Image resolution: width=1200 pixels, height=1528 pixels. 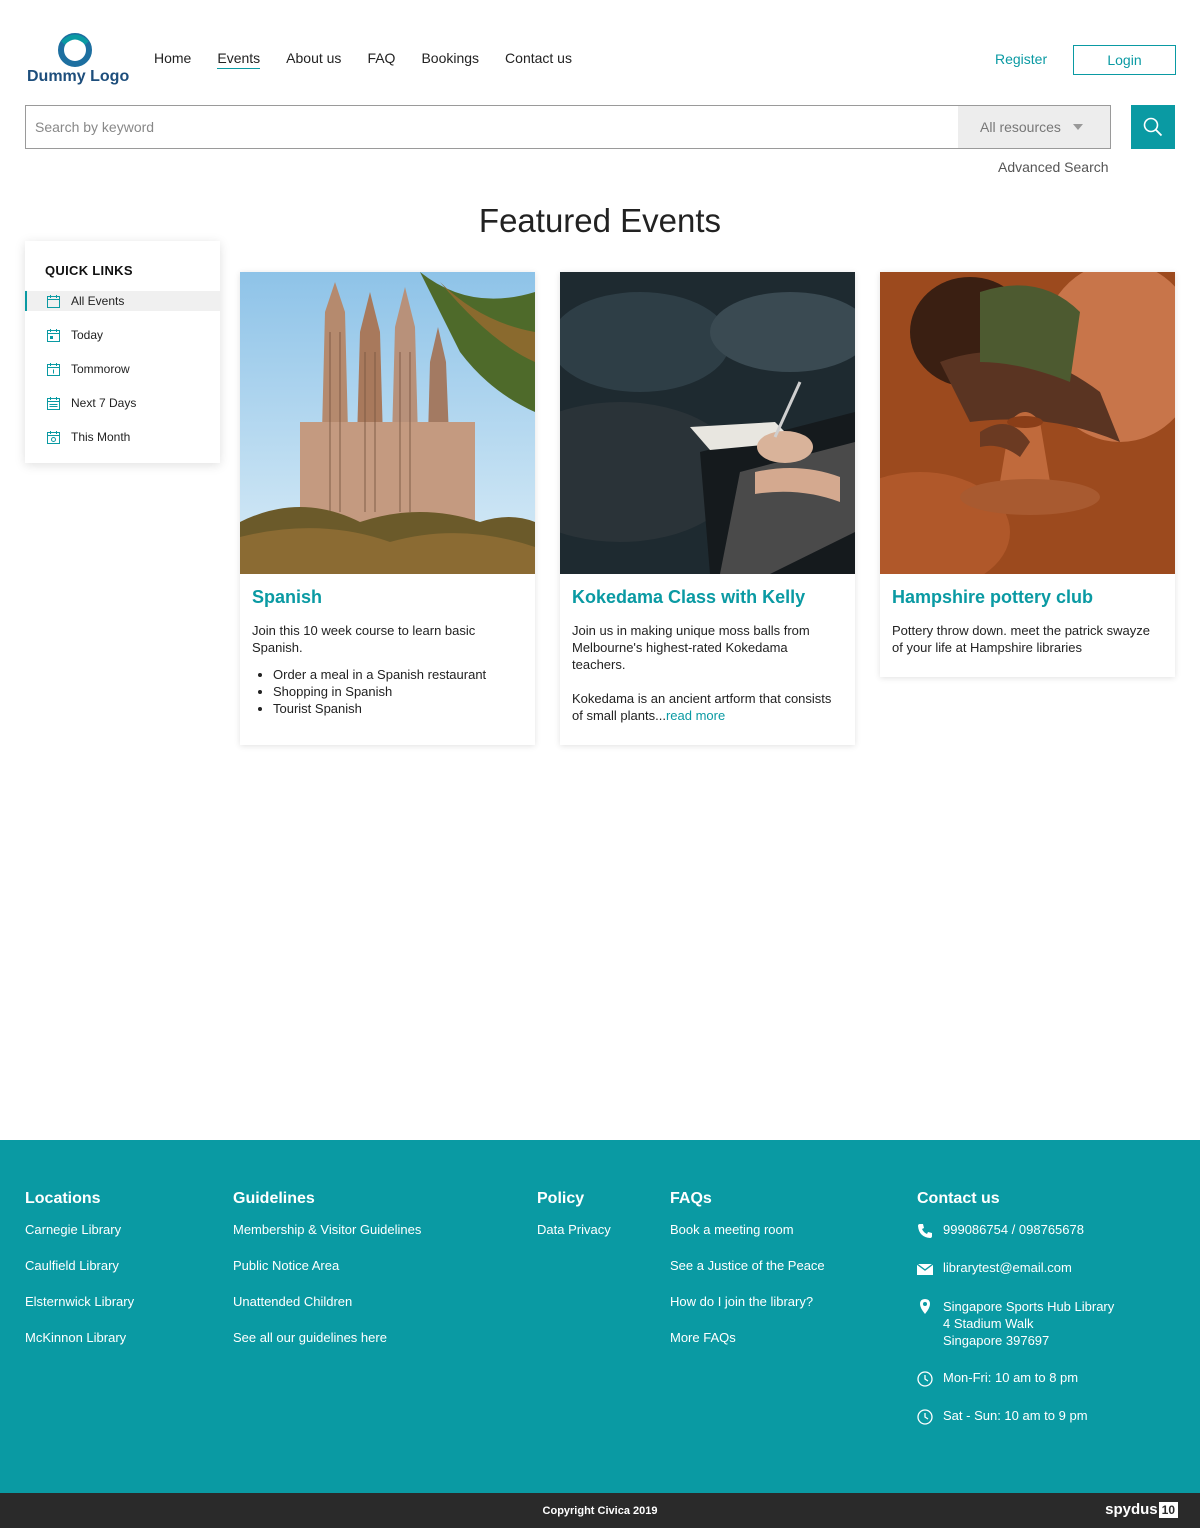 I want to click on register-link: Register, so click(x=1021, y=59).